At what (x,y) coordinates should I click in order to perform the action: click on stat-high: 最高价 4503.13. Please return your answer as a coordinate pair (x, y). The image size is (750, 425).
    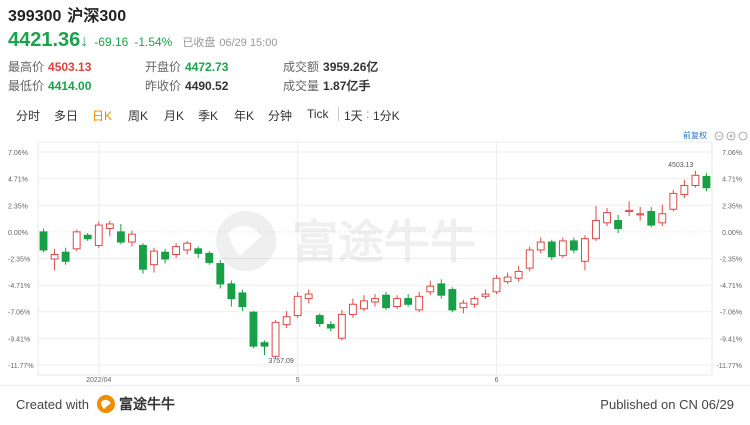
    Looking at the image, I should click on (50, 67).